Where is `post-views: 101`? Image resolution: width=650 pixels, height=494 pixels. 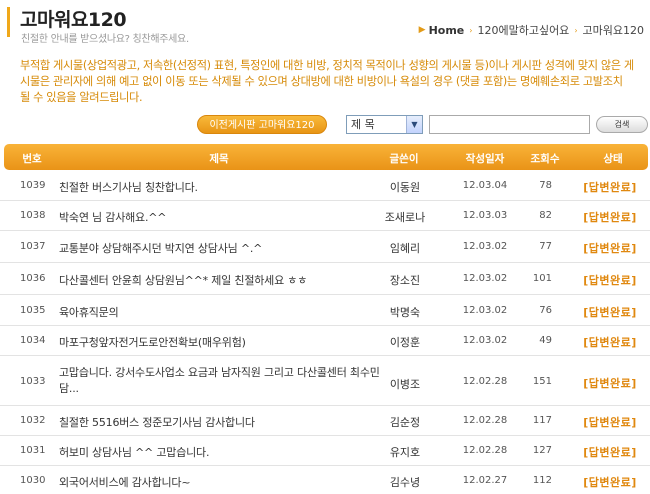
post-views: 101 is located at coordinates (542, 278).